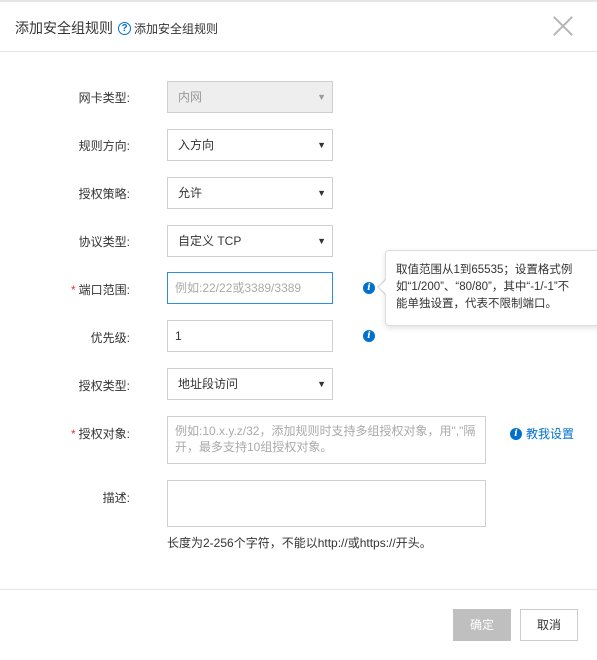  What do you see at coordinates (104, 290) in the screenshot?
I see `port-range-label: 端口范围:` at bounding box center [104, 290].